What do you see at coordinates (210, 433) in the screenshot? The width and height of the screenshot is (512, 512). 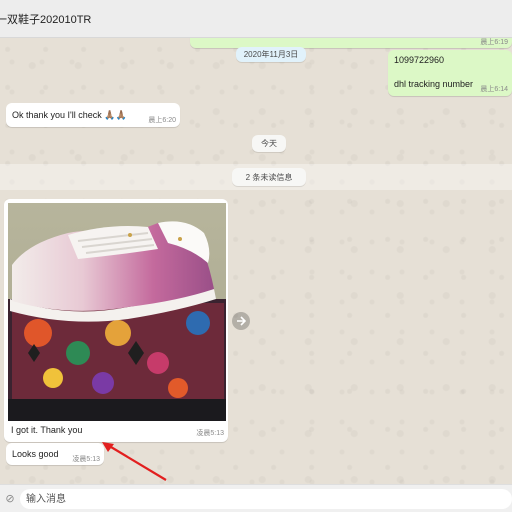 I see `message-time: 凌晨5:13` at bounding box center [210, 433].